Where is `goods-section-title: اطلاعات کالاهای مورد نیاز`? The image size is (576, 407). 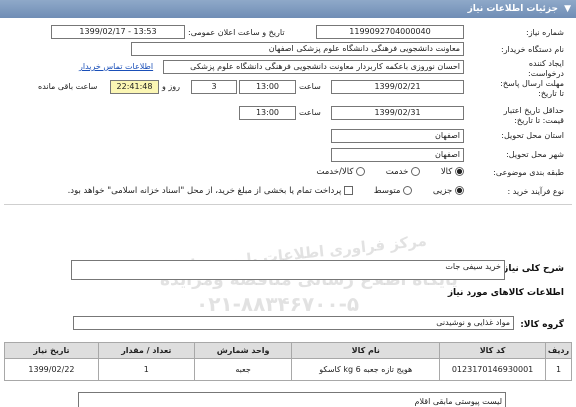
goods-section-title: اطلاعات کالاهای مورد نیاز is located at coordinates (505, 293).